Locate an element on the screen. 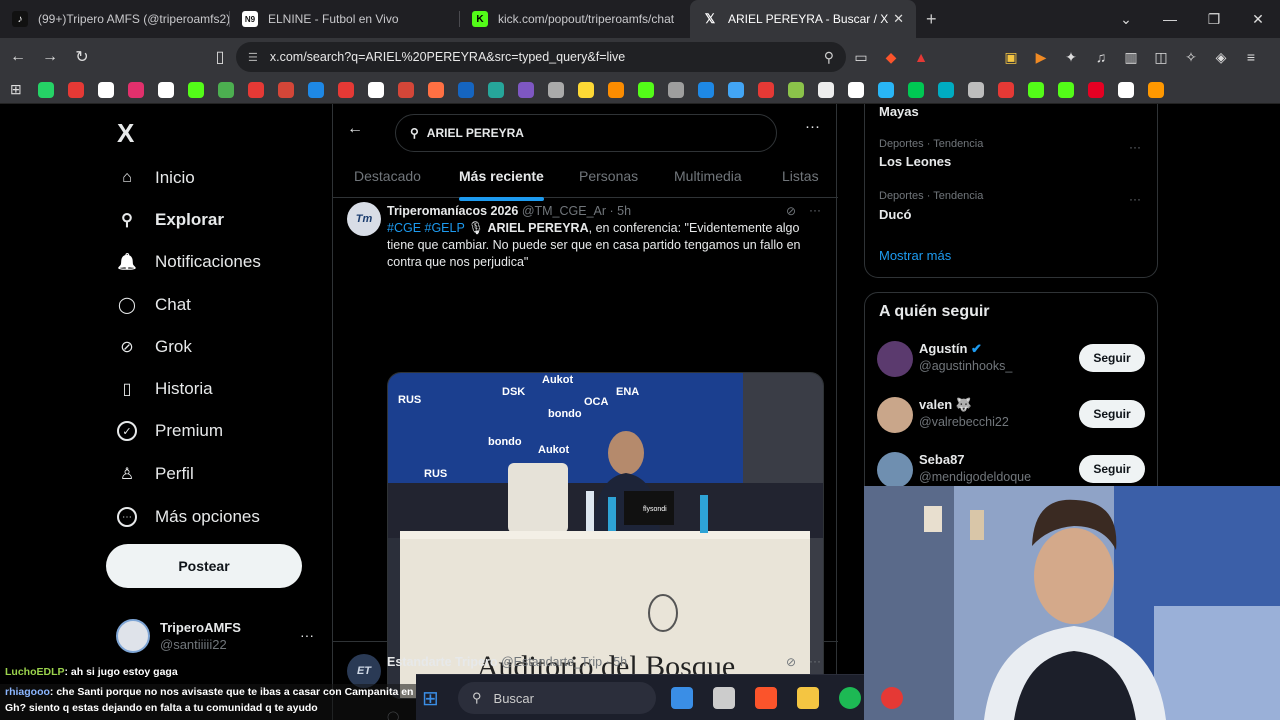 The height and width of the screenshot is (720, 1280). windows-start-icon: ⊞ is located at coordinates (430, 698).